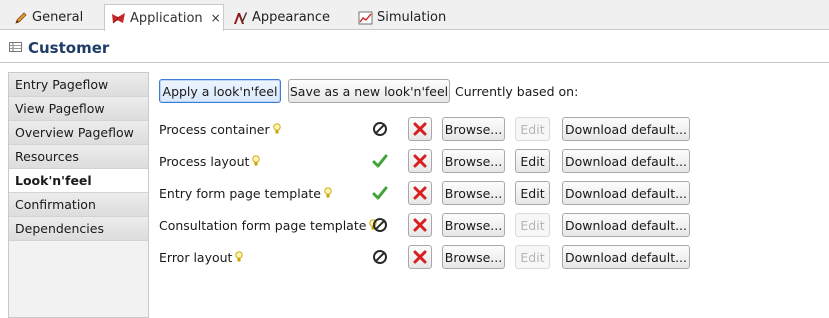  Describe the element at coordinates (78, 85) in the screenshot. I see `sidebar-item-entry-pageflow: Entry Pageflow` at that location.